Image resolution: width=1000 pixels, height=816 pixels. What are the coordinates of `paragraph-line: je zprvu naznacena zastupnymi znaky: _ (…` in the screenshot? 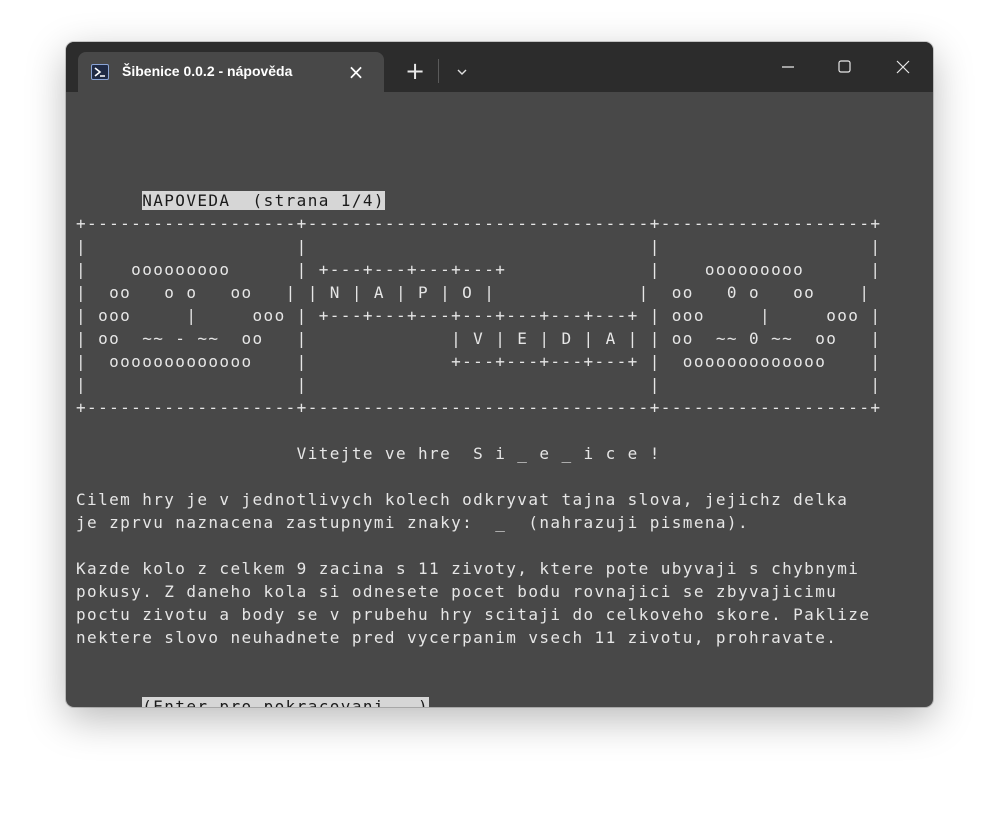 It's located at (413, 522).